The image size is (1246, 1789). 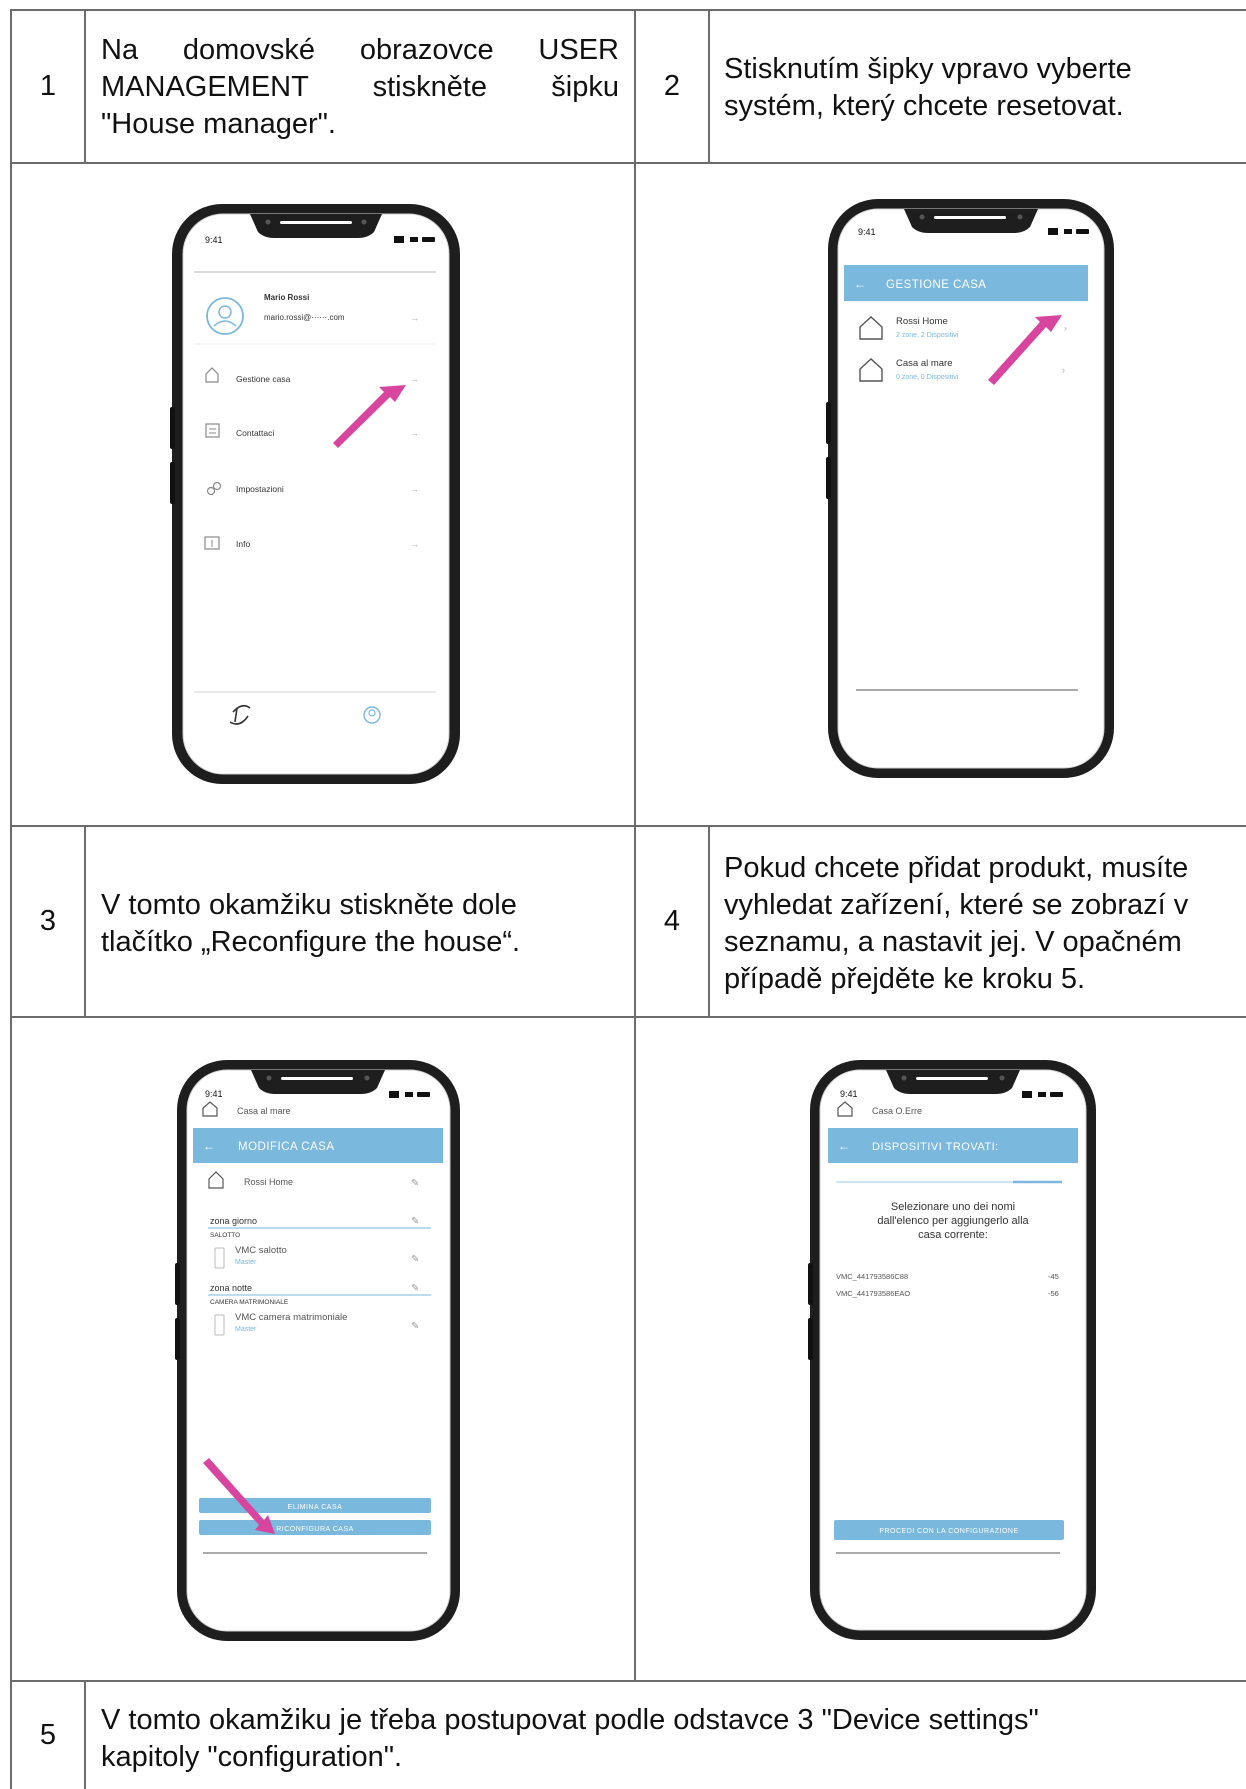 I want to click on instruction-line: Selezionare uno dei nomi, so click(x=953, y=1207).